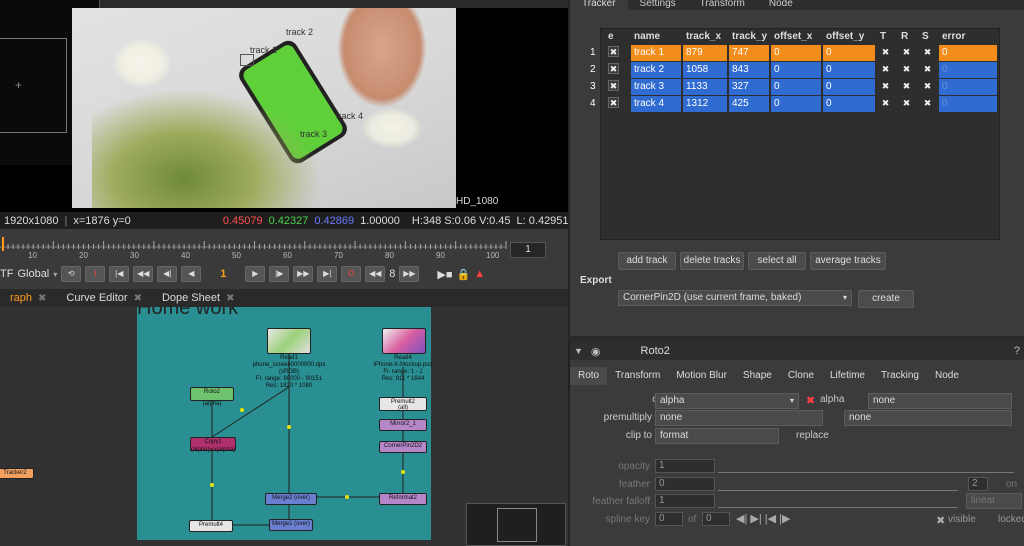 The image size is (1024, 546). What do you see at coordinates (313, 134) in the screenshot?
I see `track-label-3: track 3` at bounding box center [313, 134].